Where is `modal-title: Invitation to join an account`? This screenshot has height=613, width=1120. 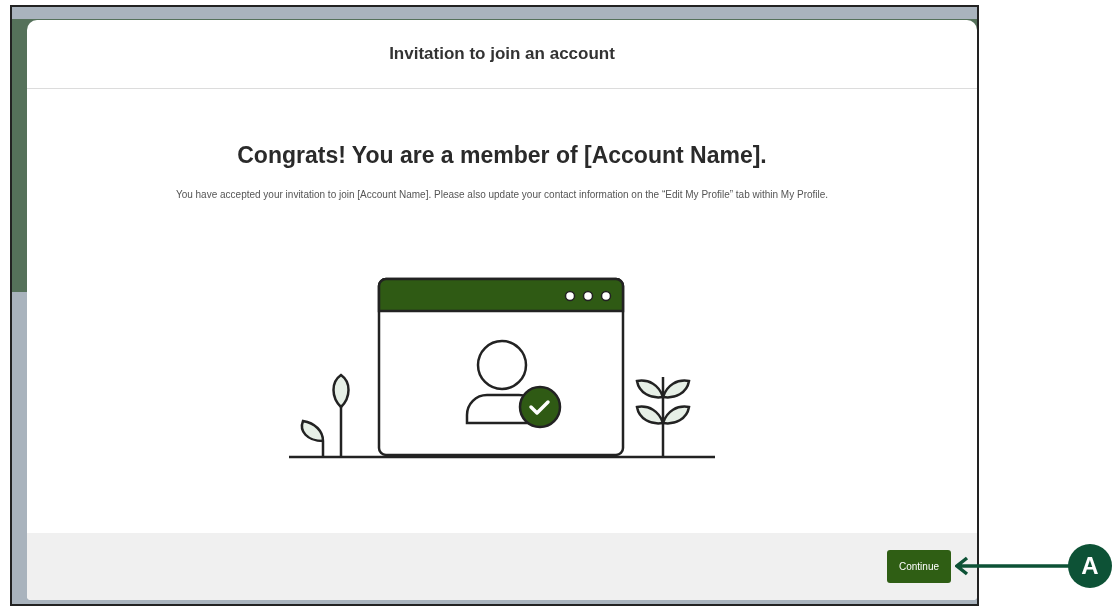
modal-title: Invitation to join an account is located at coordinates (502, 54).